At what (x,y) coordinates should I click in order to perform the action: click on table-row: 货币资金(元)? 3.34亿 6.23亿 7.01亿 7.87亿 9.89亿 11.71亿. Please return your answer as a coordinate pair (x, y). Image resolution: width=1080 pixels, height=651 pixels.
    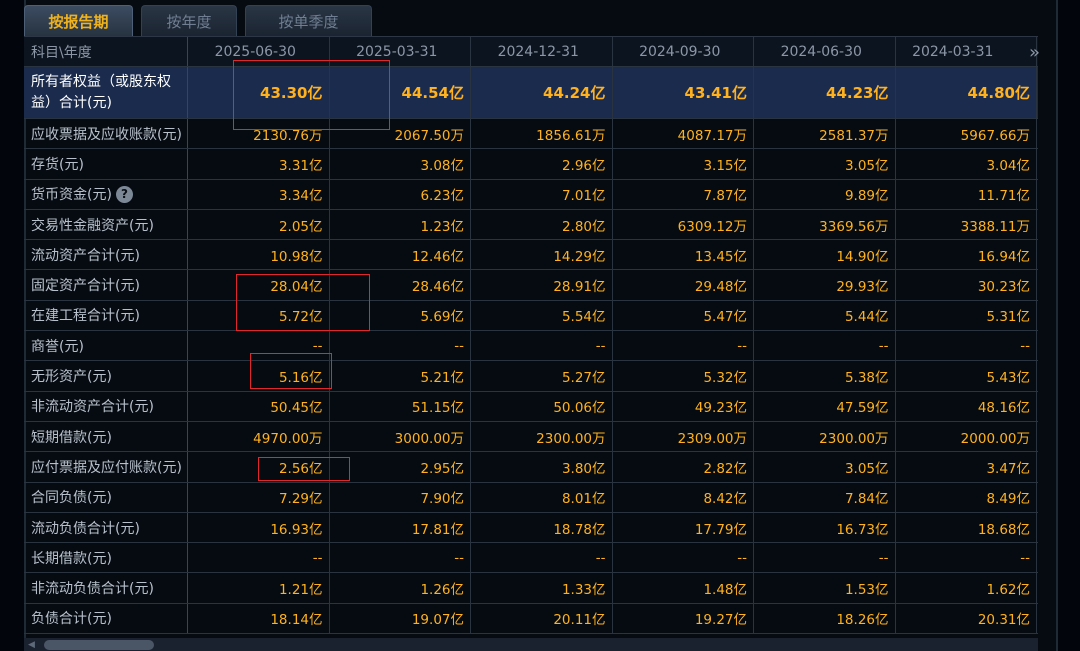
    Looking at the image, I should click on (531, 194).